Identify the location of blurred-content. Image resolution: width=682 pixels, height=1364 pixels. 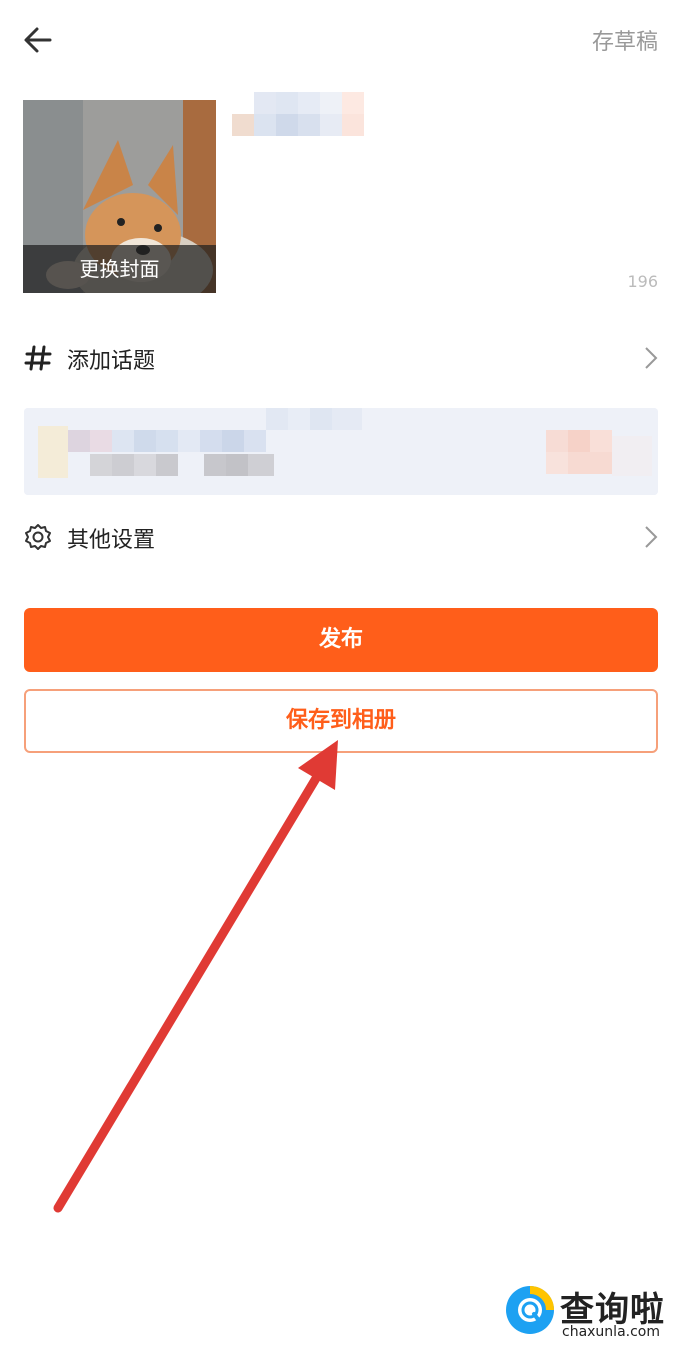
(341, 451).